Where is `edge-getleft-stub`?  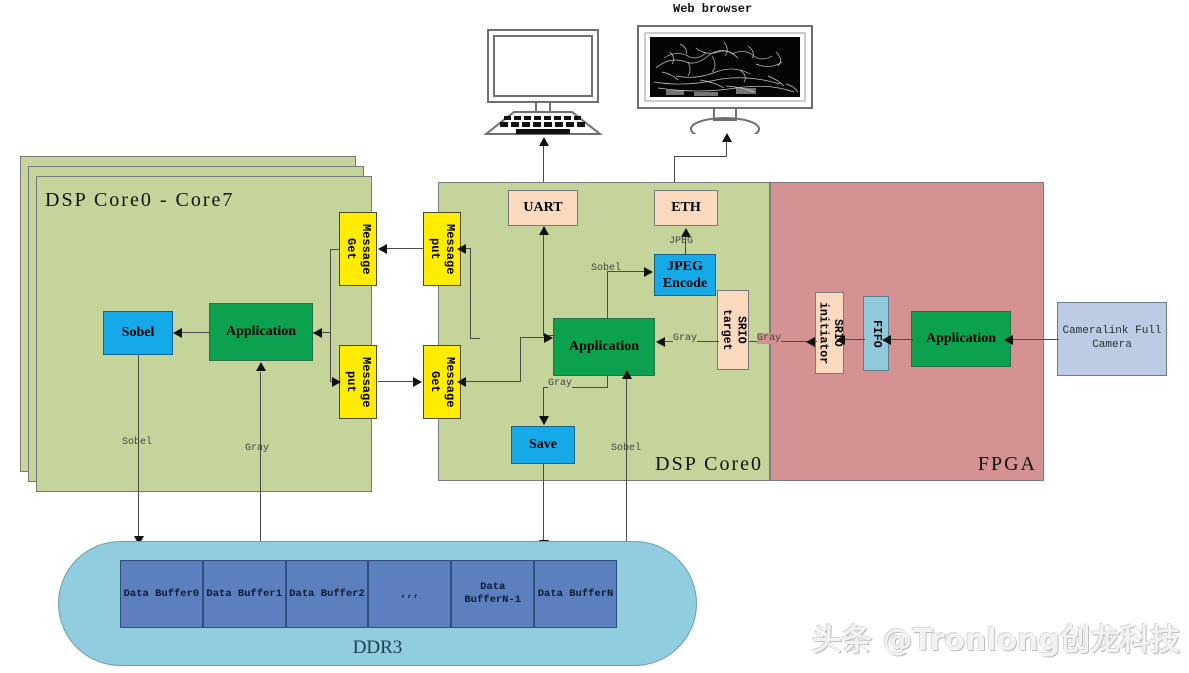
edge-getleft-stub is located at coordinates (335, 250).